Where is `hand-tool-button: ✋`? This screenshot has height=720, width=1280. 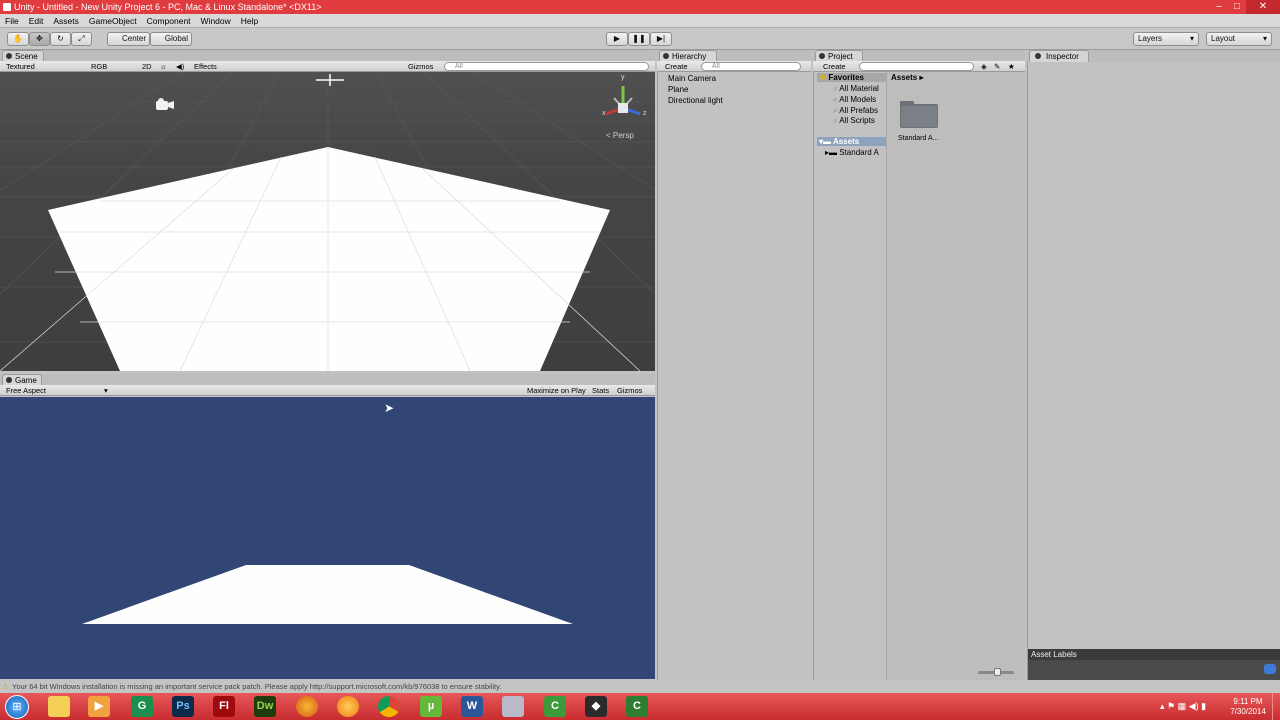 hand-tool-button: ✋ is located at coordinates (18, 39).